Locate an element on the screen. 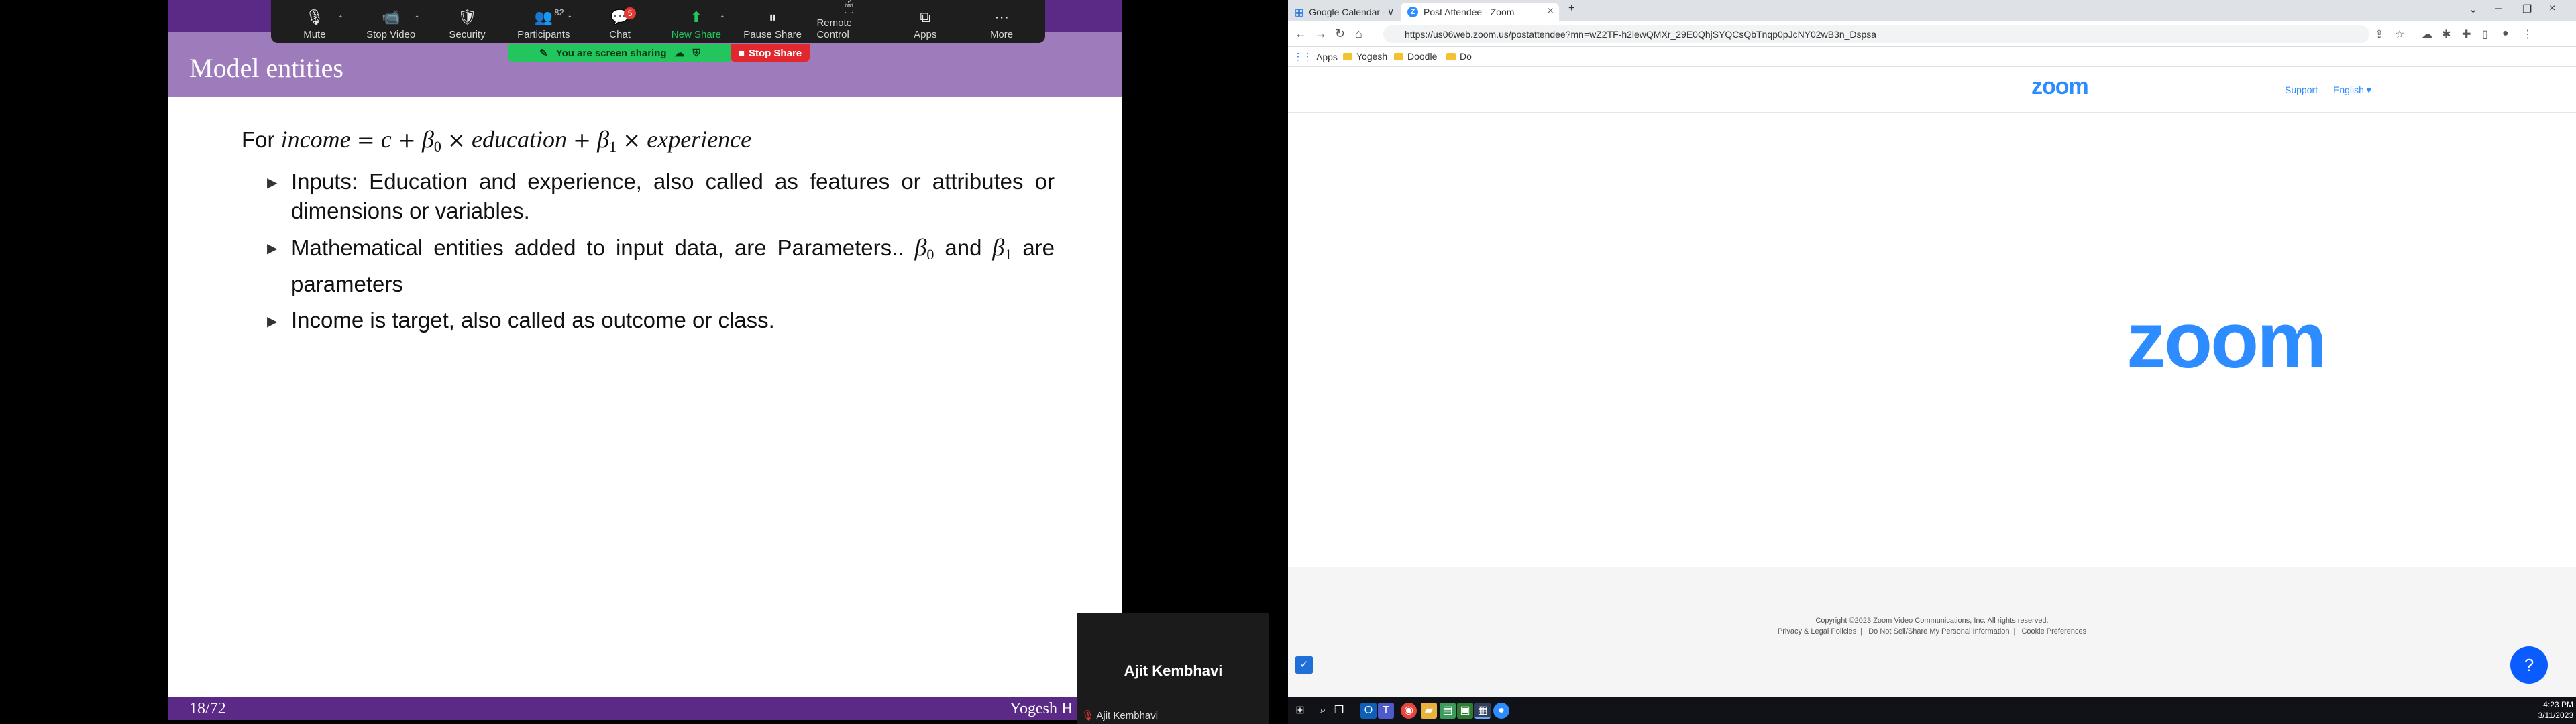  support-link: Support is located at coordinates (2301, 89).